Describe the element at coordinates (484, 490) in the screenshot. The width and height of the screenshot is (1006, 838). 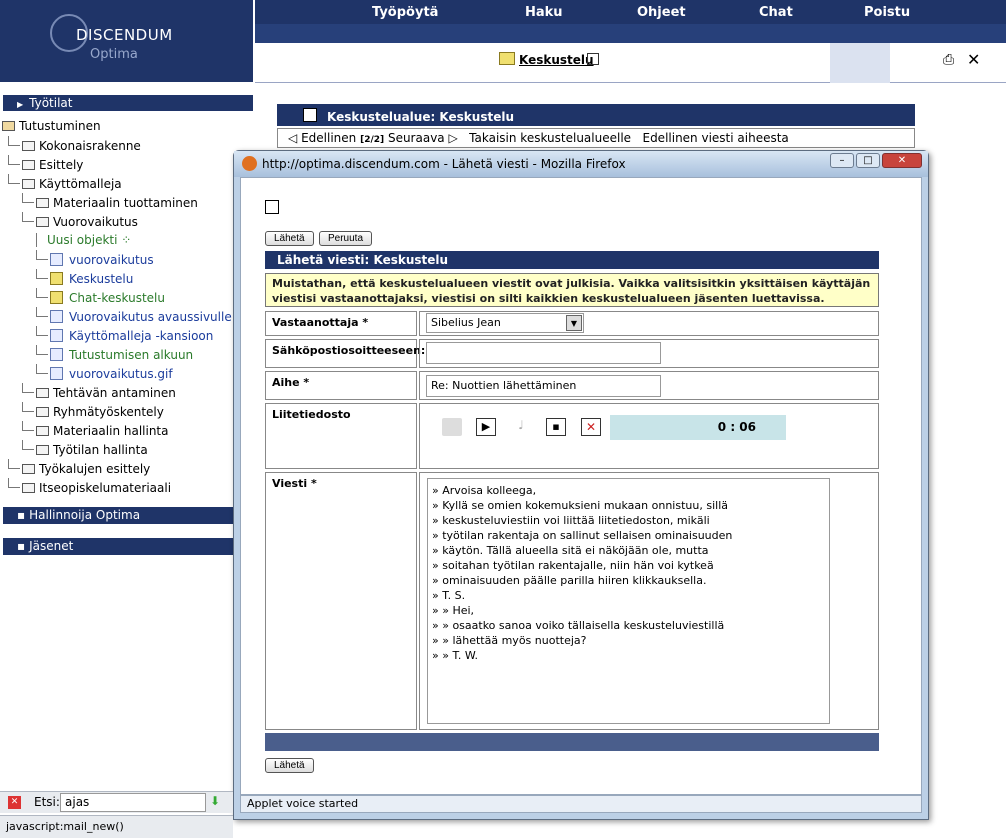
I see `message-line: » Arvoisa kolleega,` at that location.